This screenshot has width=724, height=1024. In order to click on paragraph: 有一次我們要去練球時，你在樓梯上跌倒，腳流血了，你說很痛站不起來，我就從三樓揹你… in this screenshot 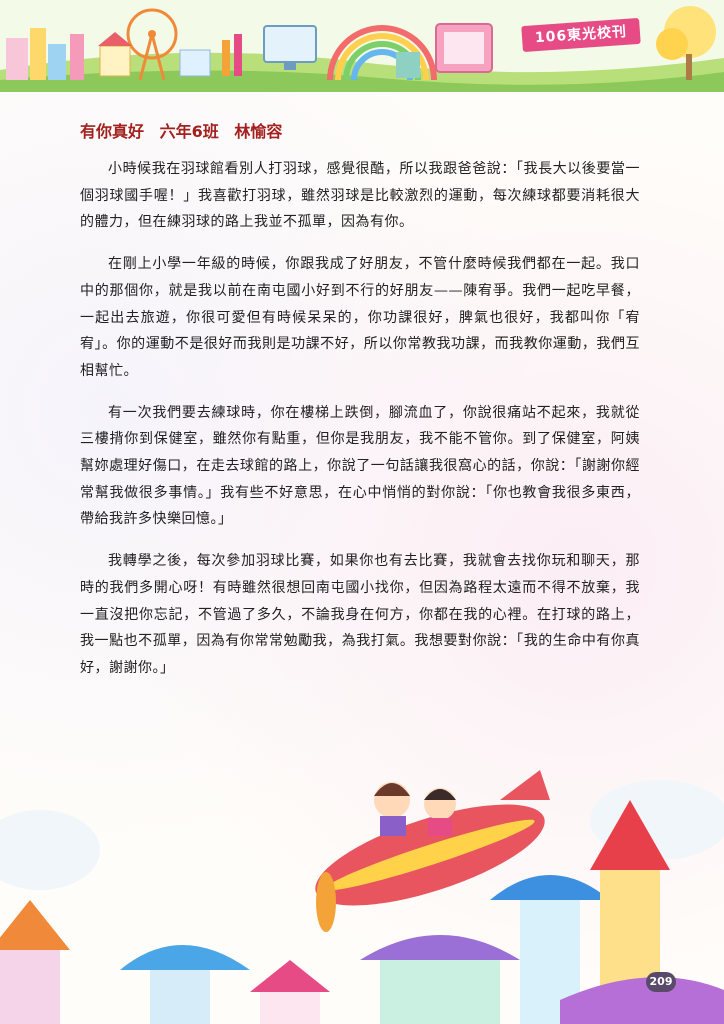, I will do `click(360, 466)`.